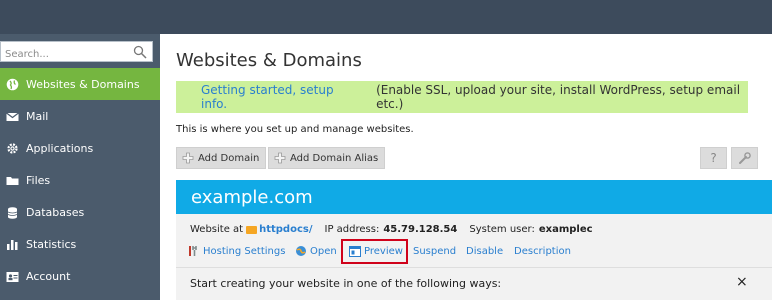 This screenshot has width=772, height=300. I want to click on bar-chart-icon, so click(12, 244).